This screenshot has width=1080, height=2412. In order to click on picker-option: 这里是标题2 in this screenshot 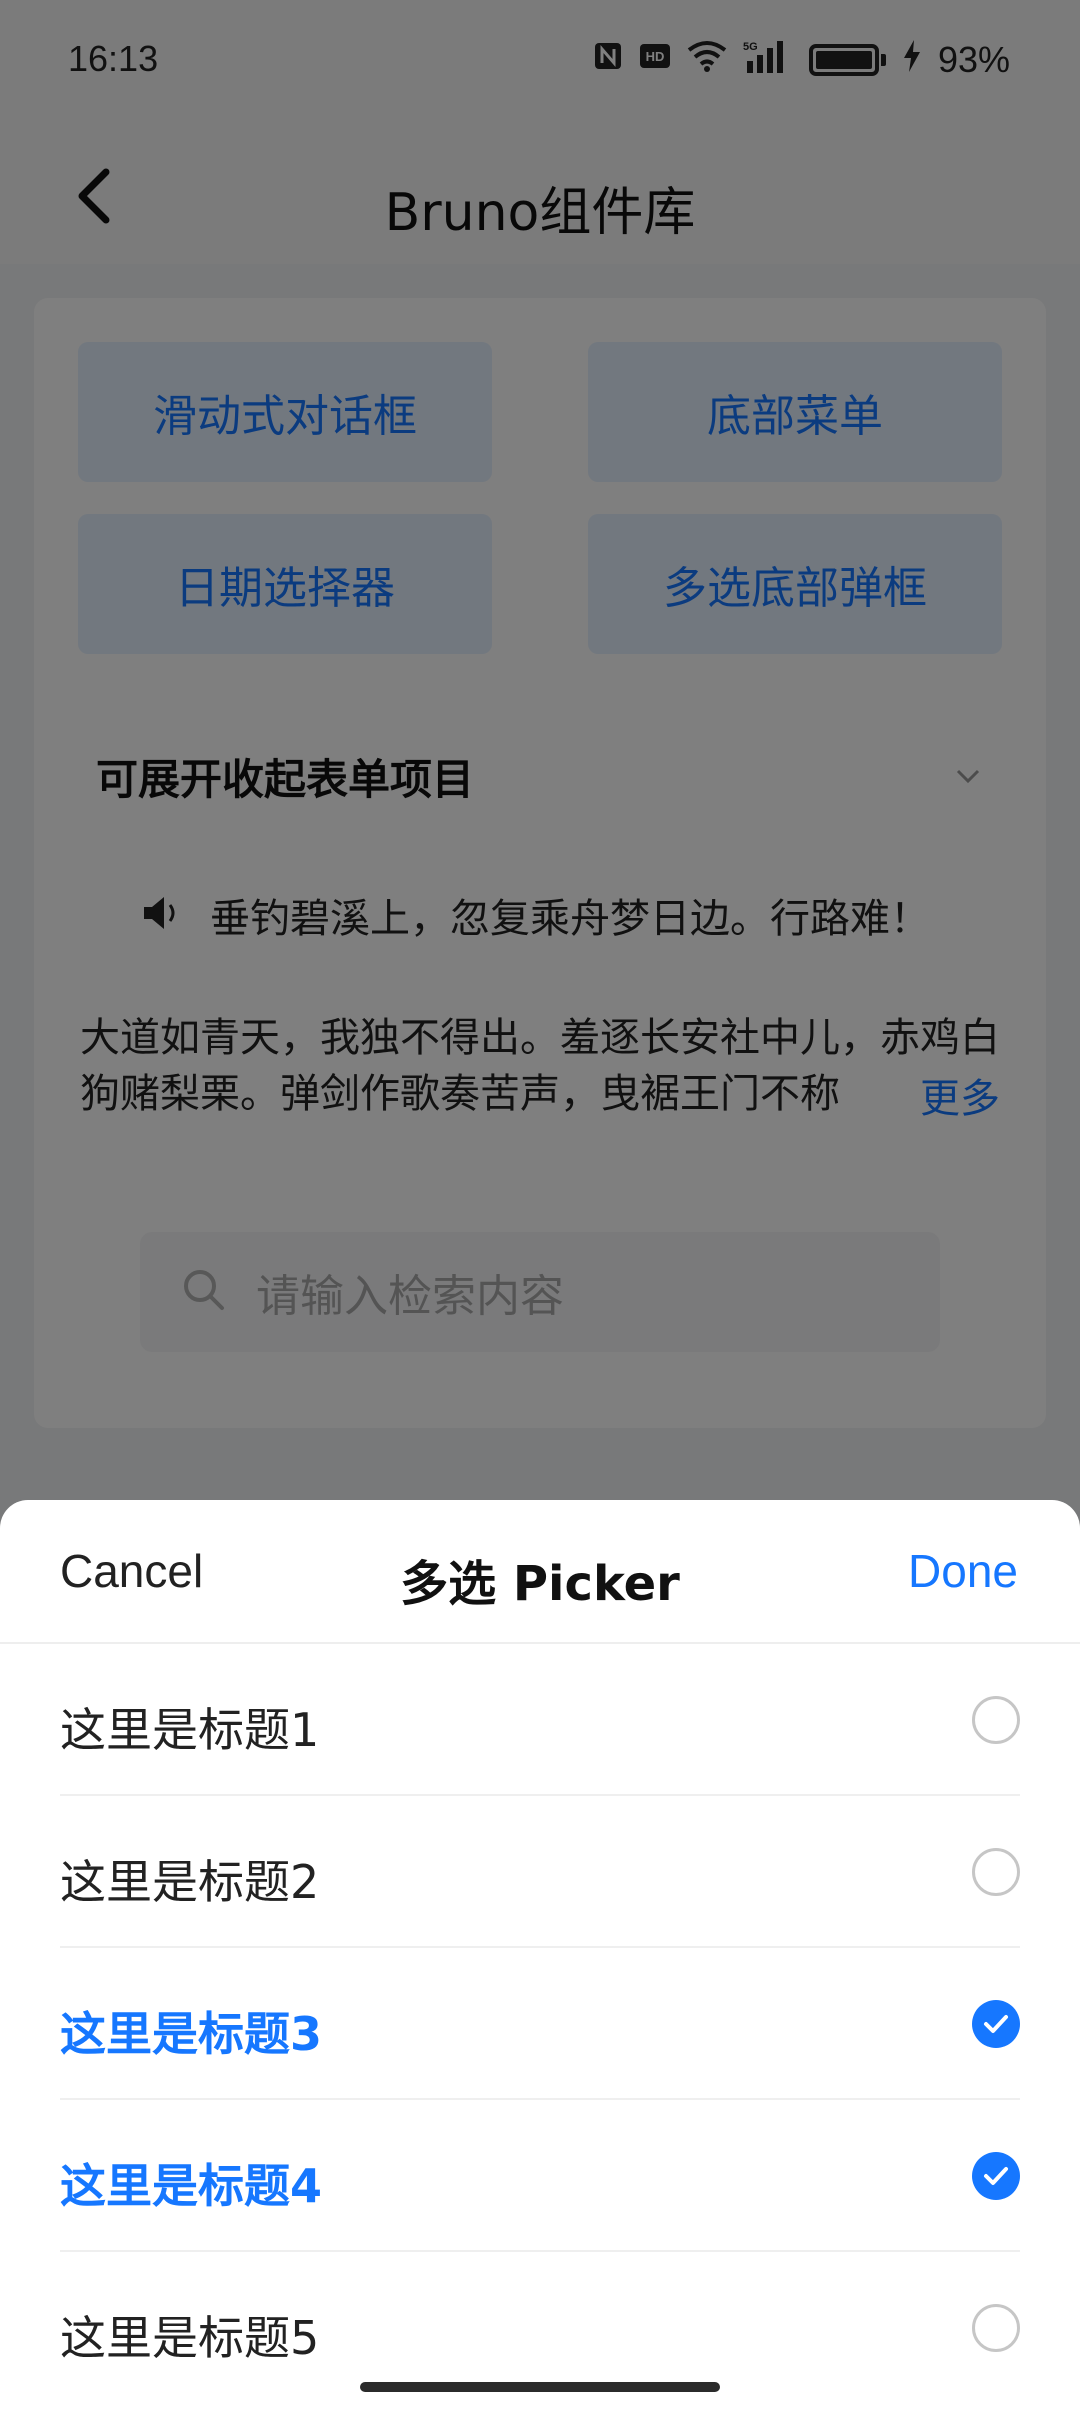, I will do `click(540, 1872)`.